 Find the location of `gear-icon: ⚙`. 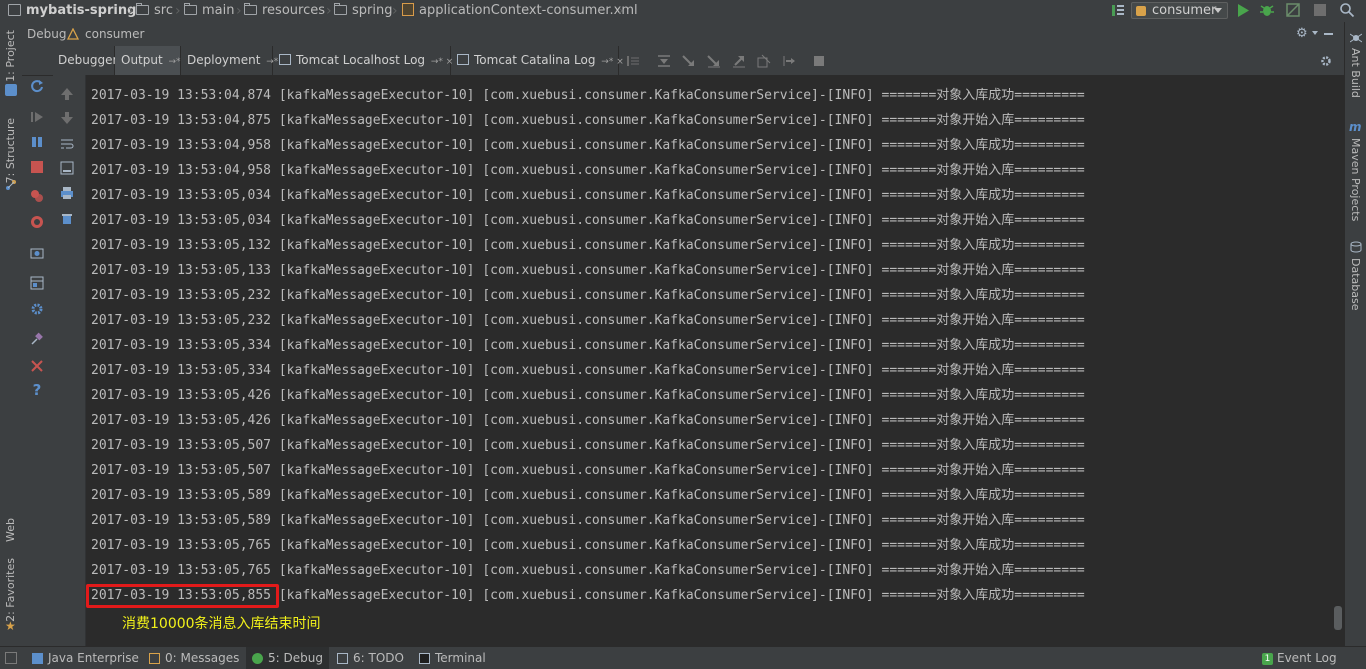

gear-icon: ⚙ is located at coordinates (1303, 34).